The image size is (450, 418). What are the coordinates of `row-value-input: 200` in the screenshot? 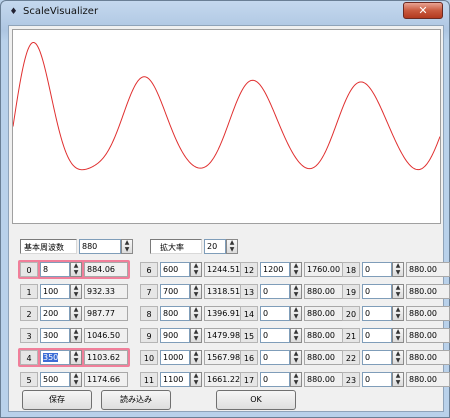 It's located at (55, 313).